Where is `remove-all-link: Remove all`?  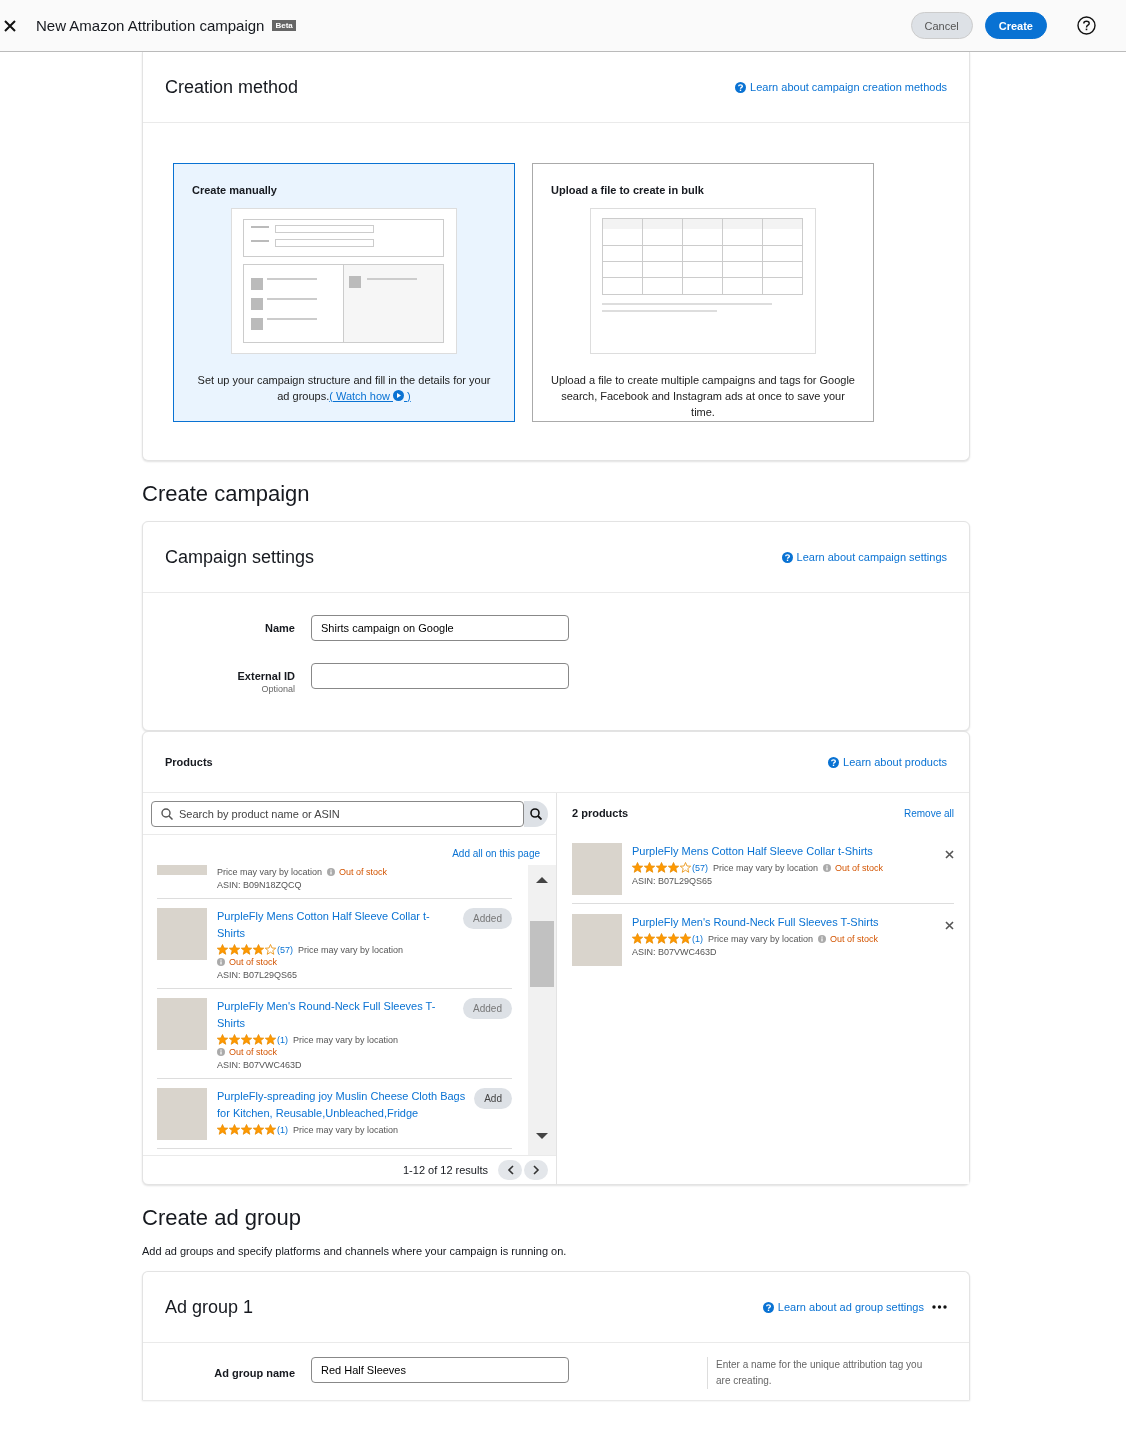
remove-all-link: Remove all is located at coordinates (928, 813).